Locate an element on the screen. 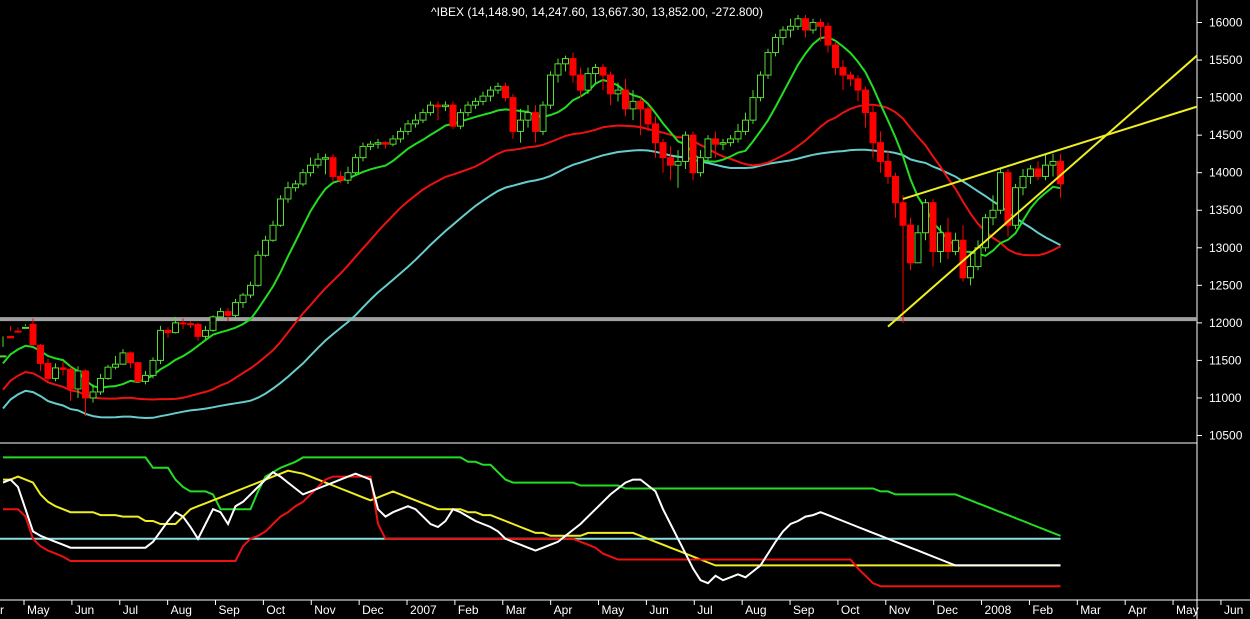 Image resolution: width=1250 pixels, height=619 pixels. x-tick-label: May is located at coordinates (1187, 610).